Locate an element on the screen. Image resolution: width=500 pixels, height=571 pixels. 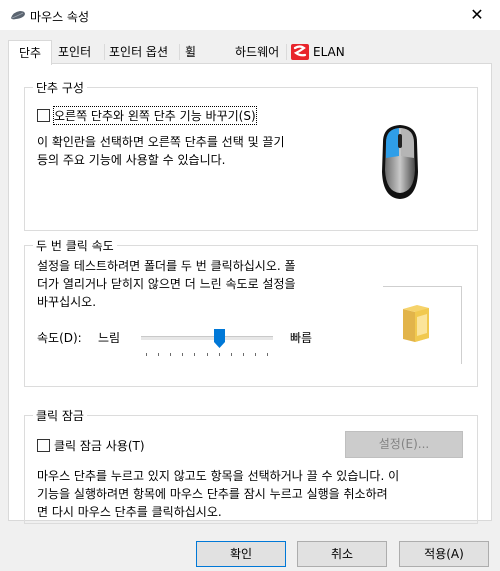
description-line: 면 다시 마우스 단추를 클릭하십시오. is located at coordinates (129, 512).